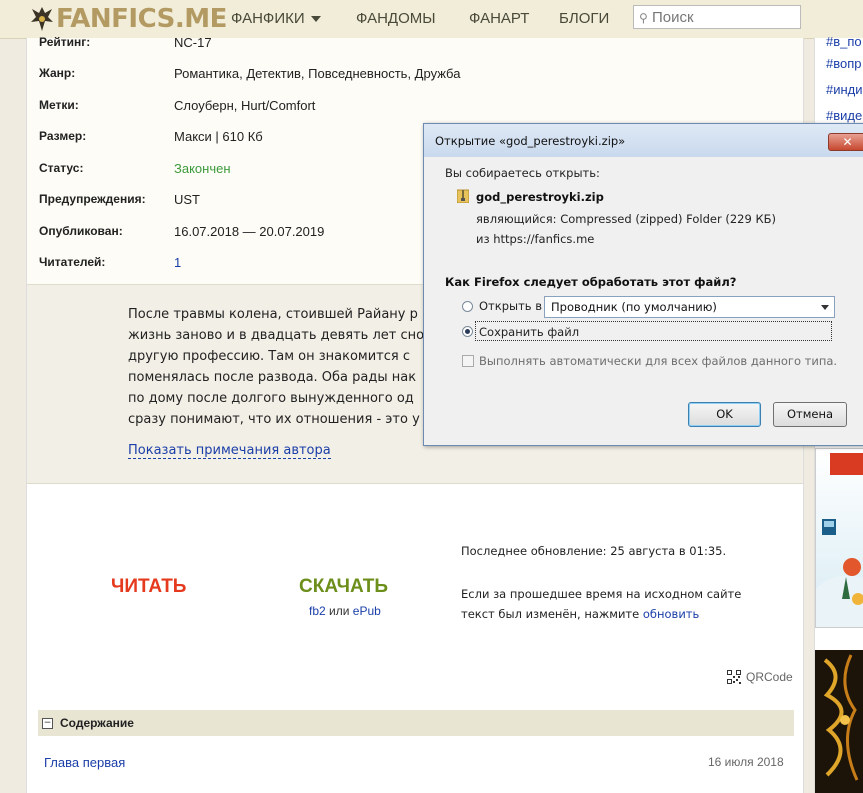  What do you see at coordinates (769, 677) in the screenshot?
I see `qrcode-label: QRCode` at bounding box center [769, 677].